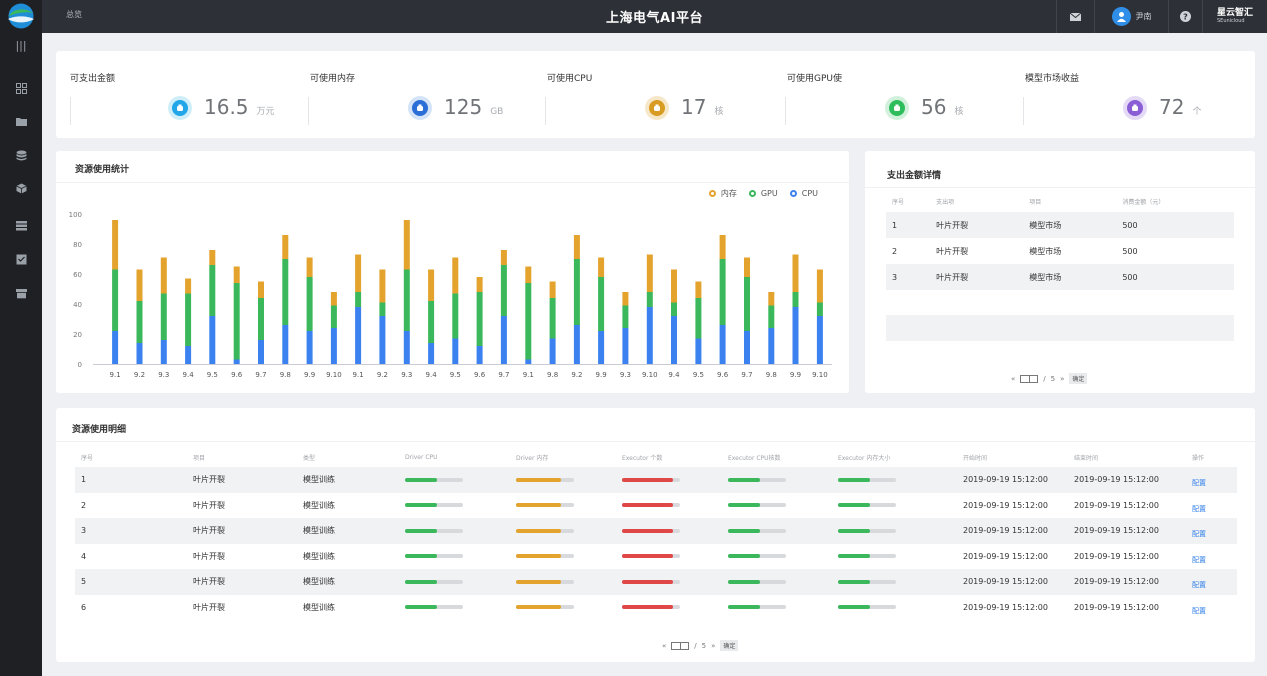  Describe the element at coordinates (601, 267) in the screenshot. I see `bar-内存-21` at that location.